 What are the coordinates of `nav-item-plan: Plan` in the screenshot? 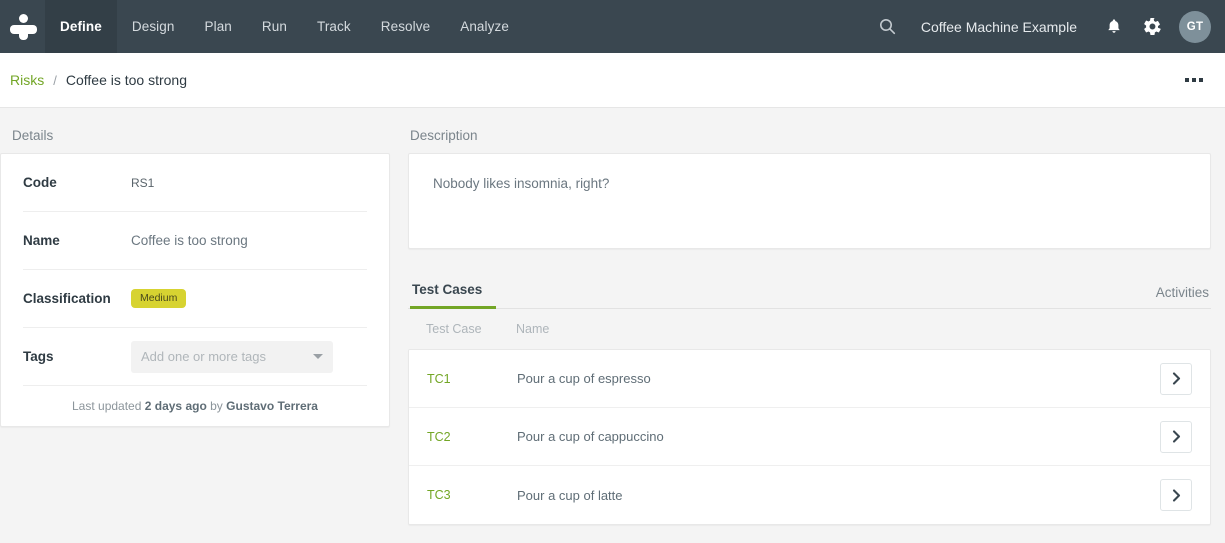 It's located at (217, 26).